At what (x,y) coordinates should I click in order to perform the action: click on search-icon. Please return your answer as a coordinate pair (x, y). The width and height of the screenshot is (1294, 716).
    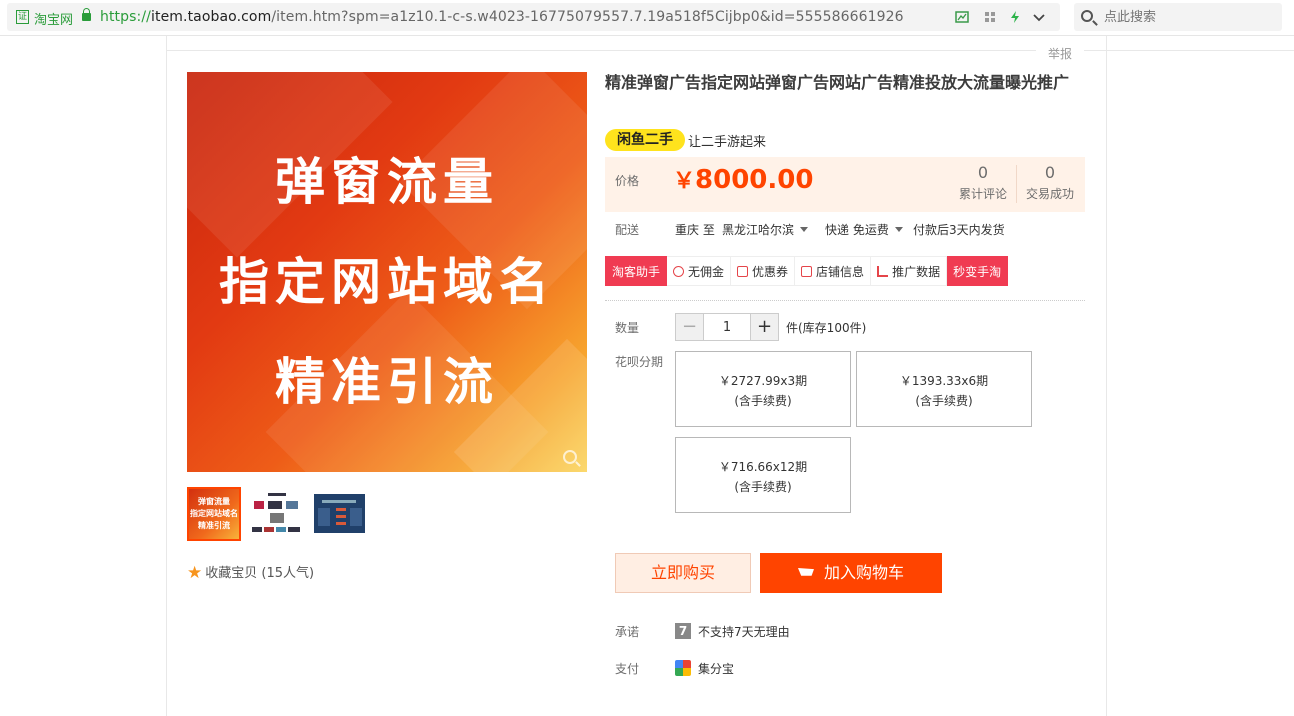
    Looking at the image, I should click on (1087, 16).